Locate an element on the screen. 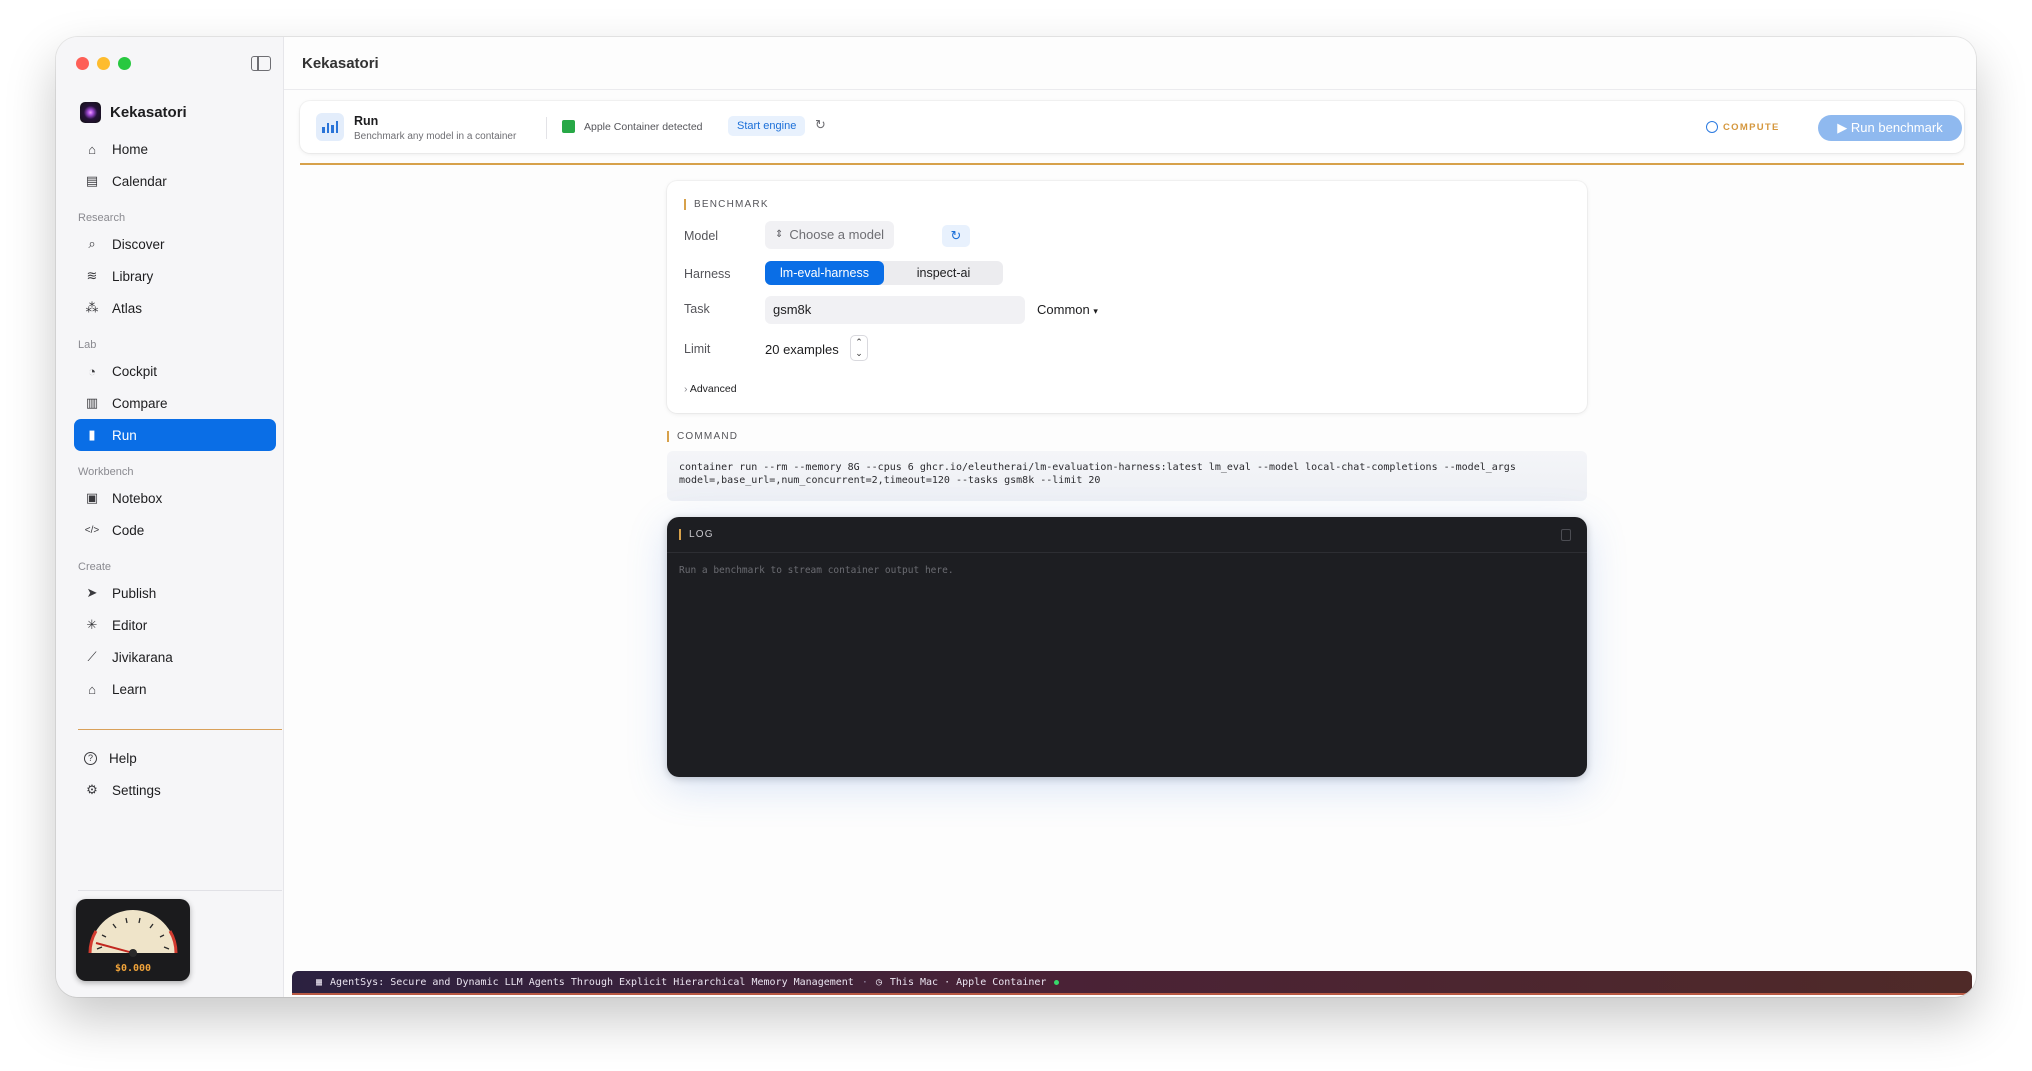 Image resolution: width=2032 pixels, height=1071 pixels. sidebar-item-label: Calendar is located at coordinates (139, 181).